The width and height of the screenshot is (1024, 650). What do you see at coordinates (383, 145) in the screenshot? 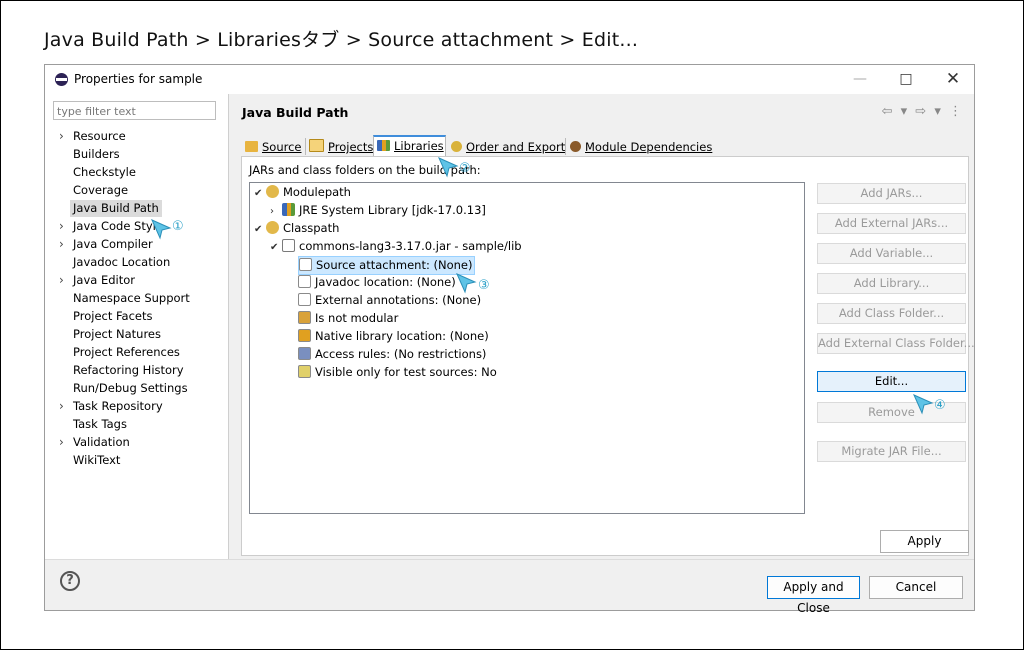
I see `libraries-icon` at bounding box center [383, 145].